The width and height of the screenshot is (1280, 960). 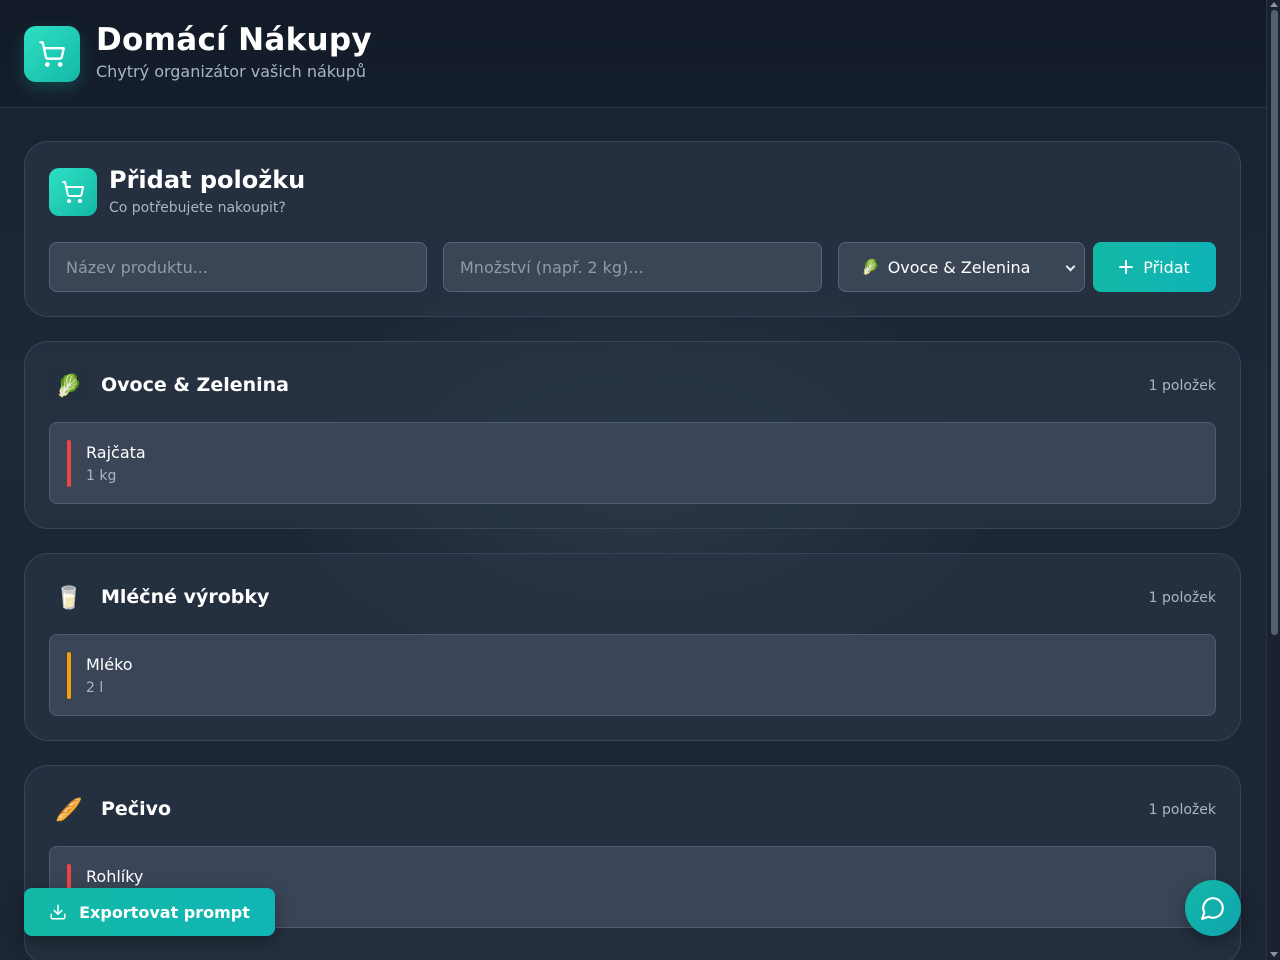 What do you see at coordinates (58, 912) in the screenshot?
I see `download-icon` at bounding box center [58, 912].